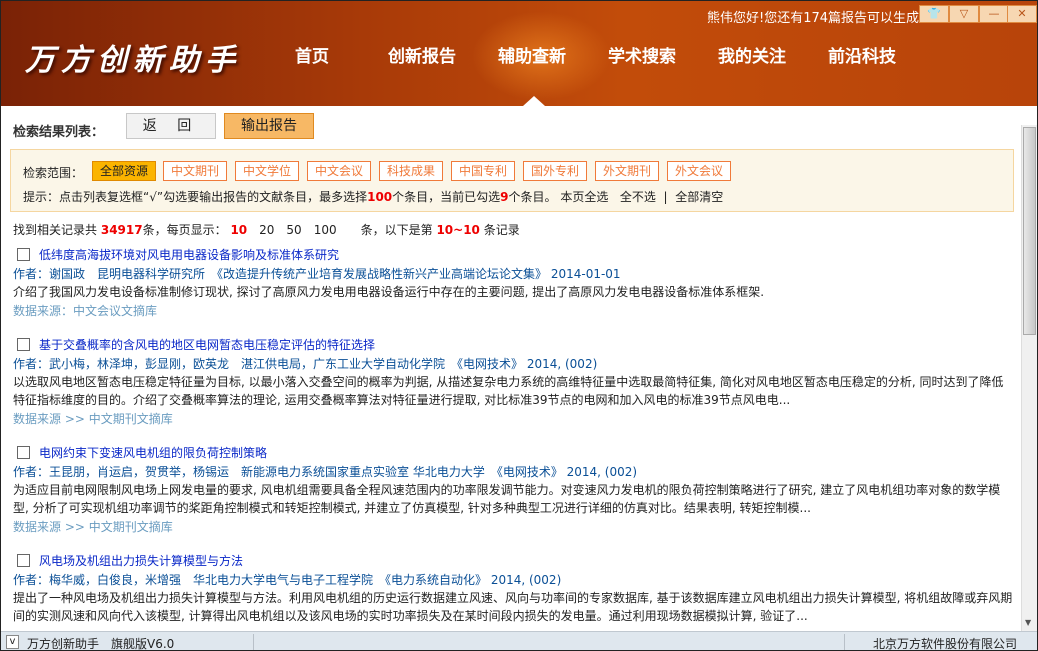 This screenshot has width=1038, height=651. What do you see at coordinates (513, 345) in the screenshot?
I see `item-title-link: 基于交叠概率的含风电的地区电网暂态电压稳定评估的特征选择` at bounding box center [513, 345].